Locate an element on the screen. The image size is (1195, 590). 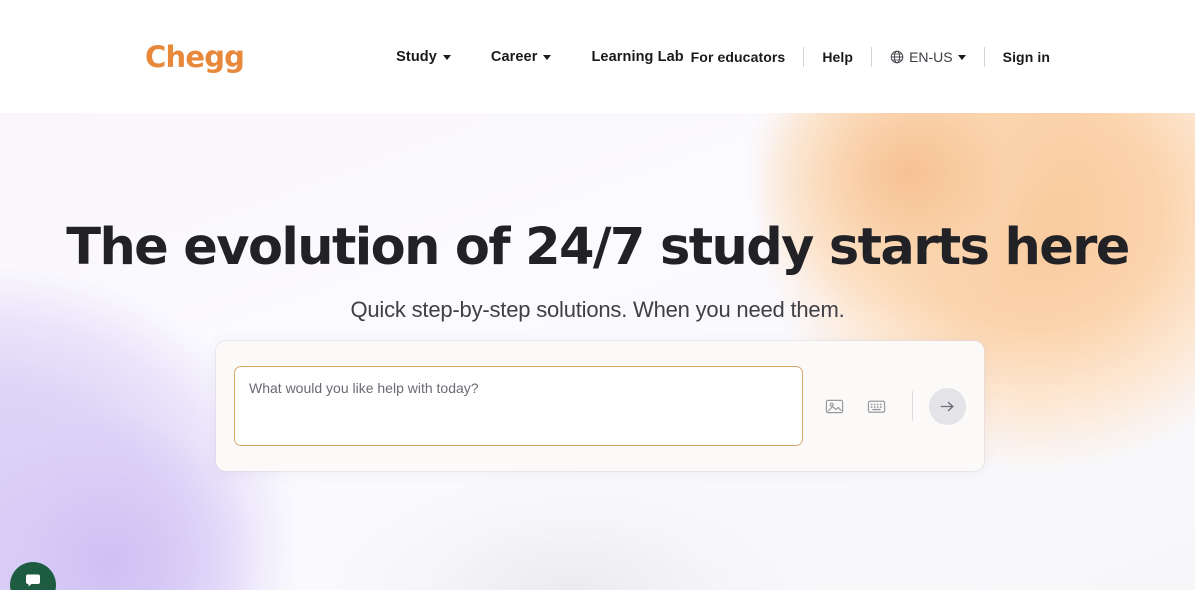
nav-item-learning-lab-label: Learning Lab is located at coordinates (637, 56).